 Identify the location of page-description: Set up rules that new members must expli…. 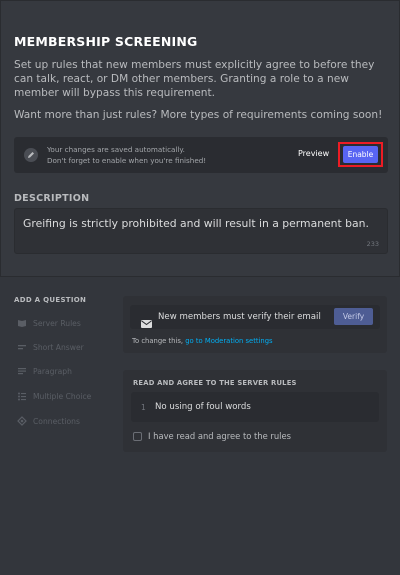
(194, 79).